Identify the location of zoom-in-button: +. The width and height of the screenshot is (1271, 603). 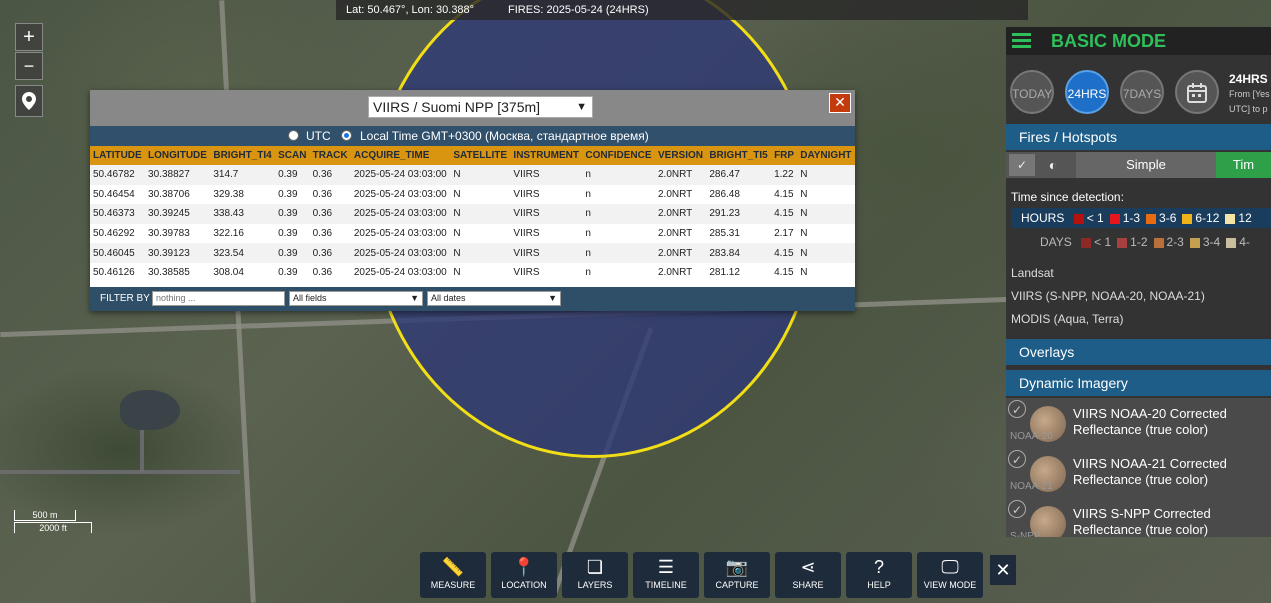
(29, 37).